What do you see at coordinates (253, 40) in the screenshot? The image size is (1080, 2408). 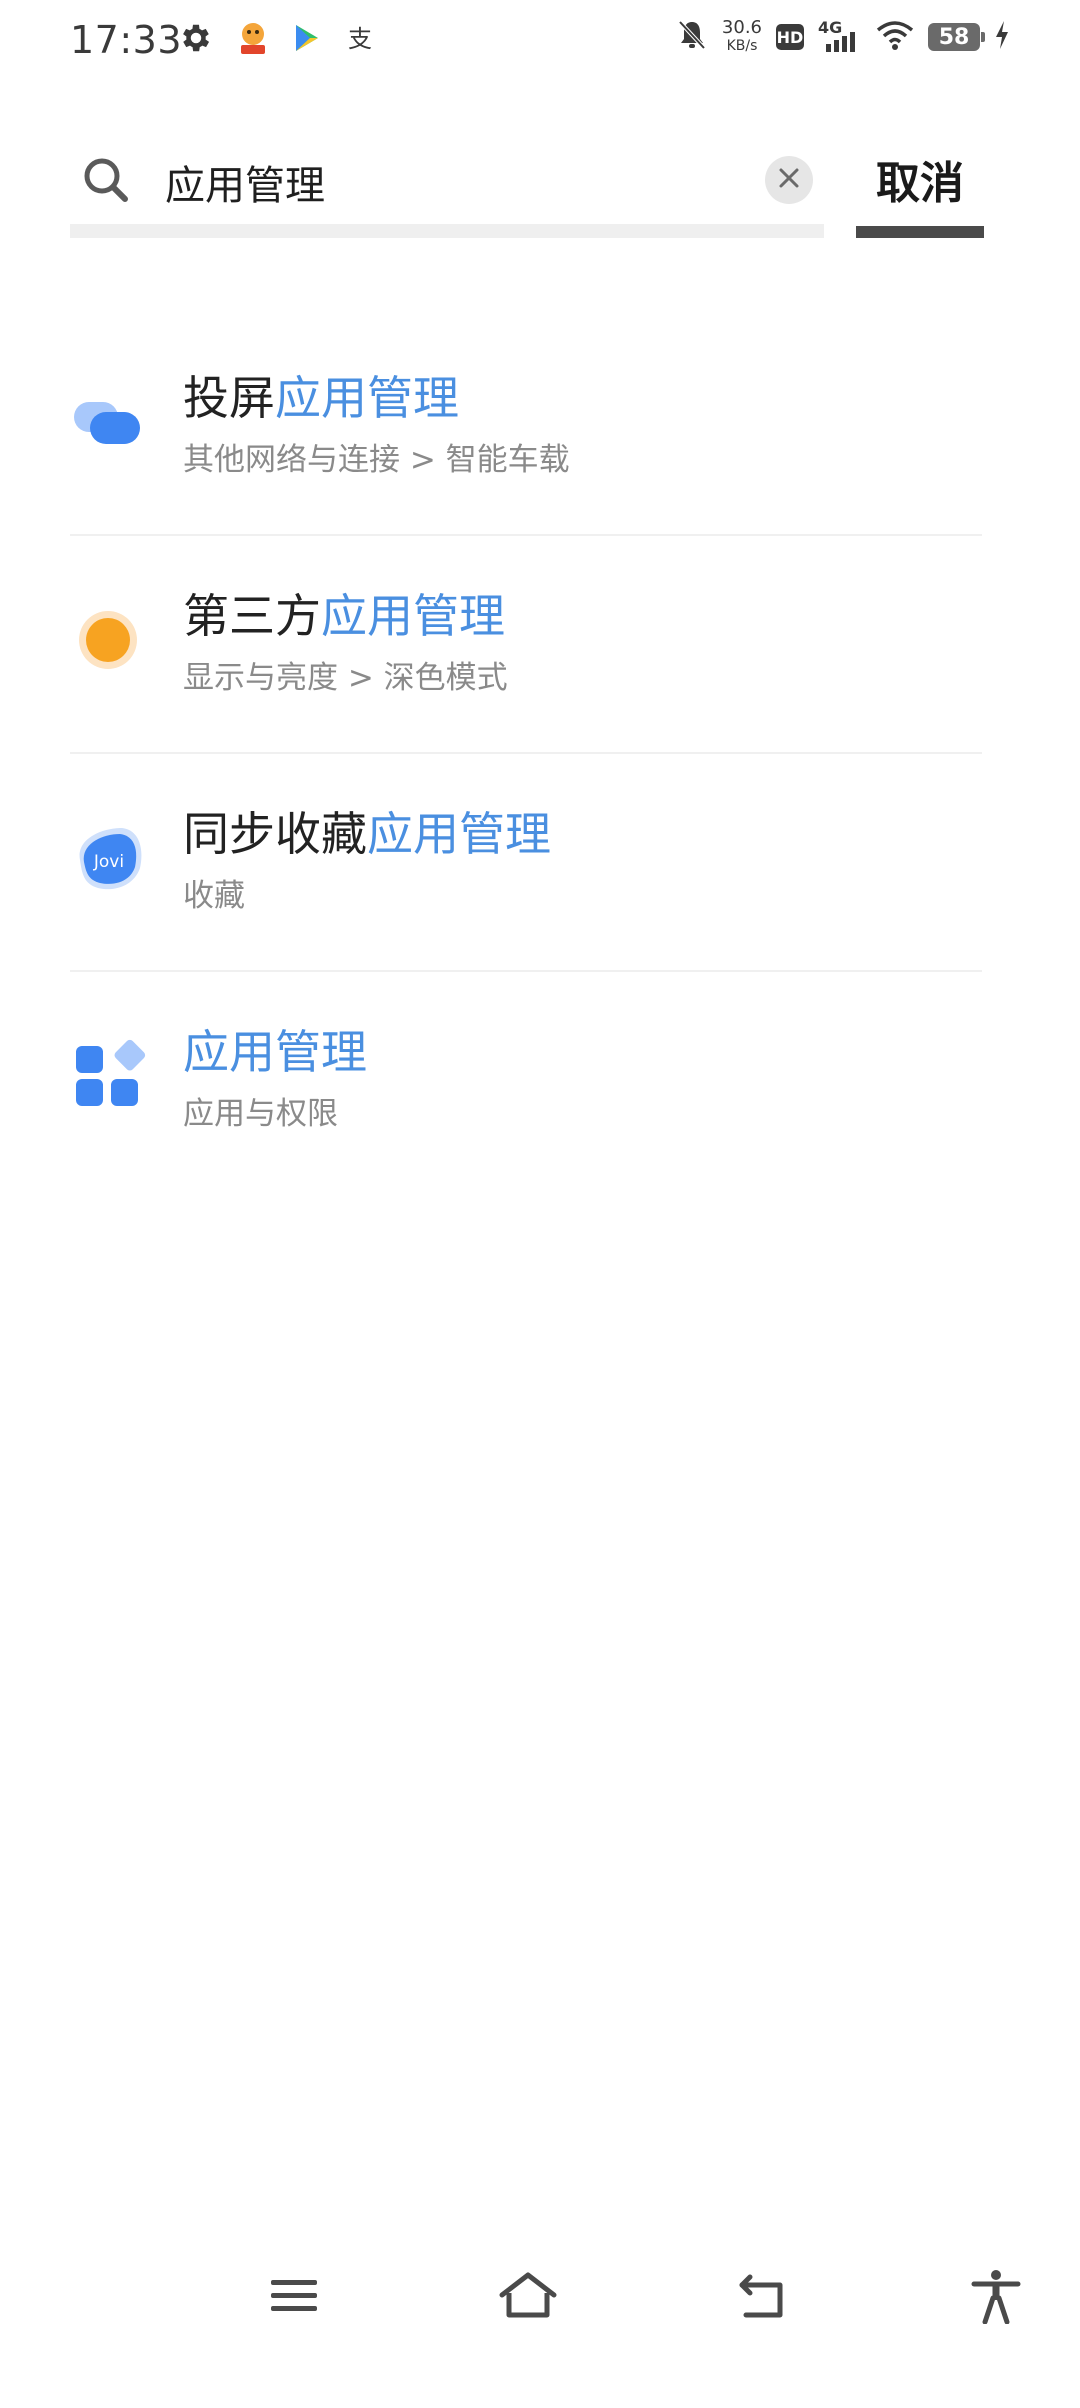 I see `app-mascot-icon` at bounding box center [253, 40].